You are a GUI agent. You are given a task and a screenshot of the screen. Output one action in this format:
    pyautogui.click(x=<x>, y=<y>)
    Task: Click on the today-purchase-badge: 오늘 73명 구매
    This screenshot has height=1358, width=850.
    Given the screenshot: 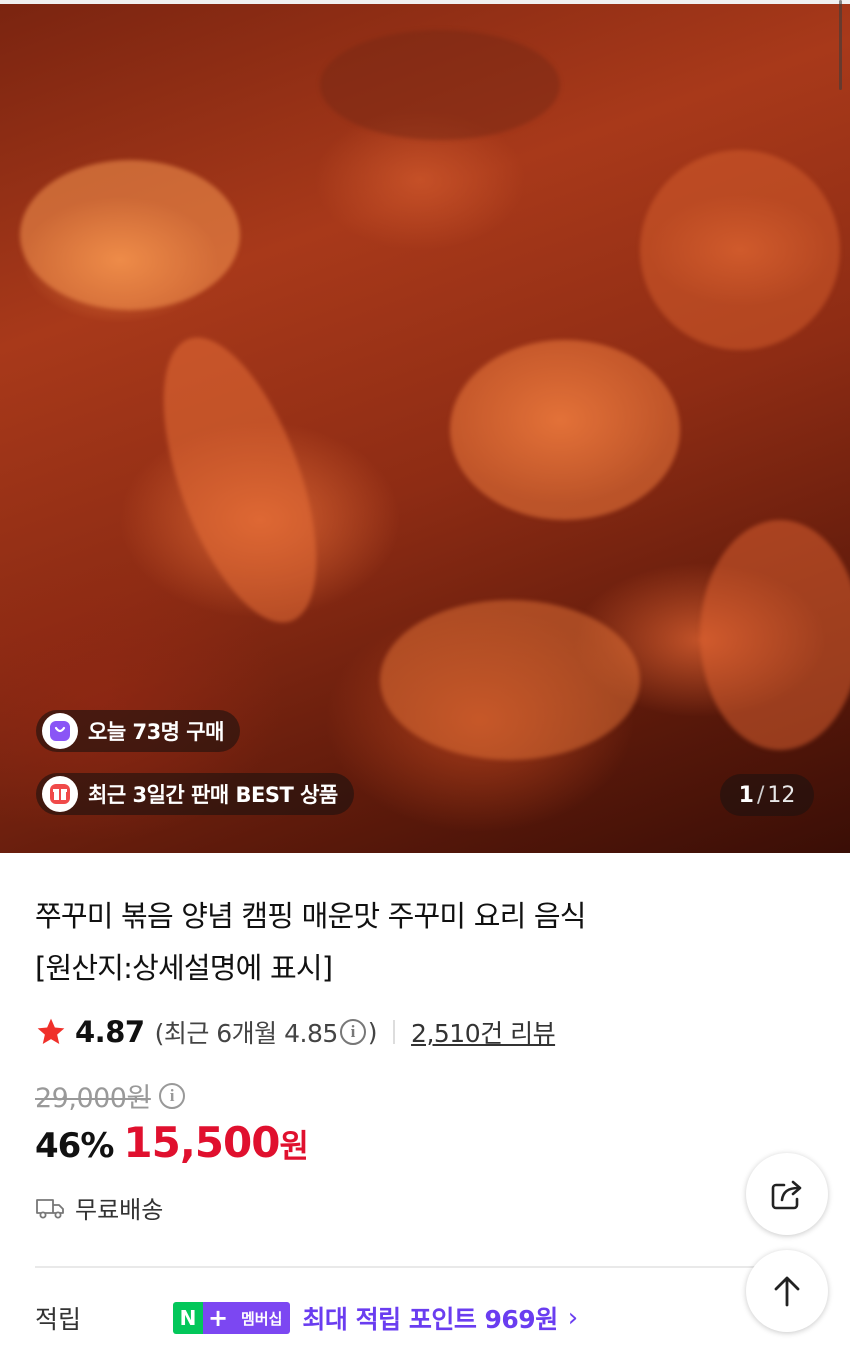 What is the action you would take?
    pyautogui.click(x=138, y=731)
    